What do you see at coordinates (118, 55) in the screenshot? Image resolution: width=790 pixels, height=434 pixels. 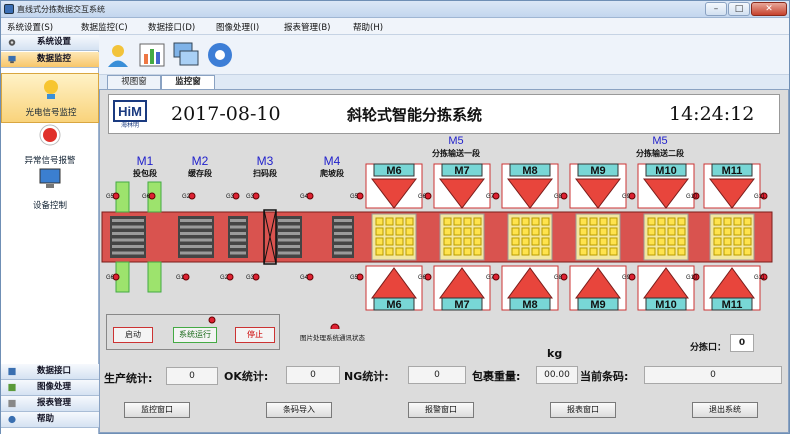 I see `user-icon` at bounding box center [118, 55].